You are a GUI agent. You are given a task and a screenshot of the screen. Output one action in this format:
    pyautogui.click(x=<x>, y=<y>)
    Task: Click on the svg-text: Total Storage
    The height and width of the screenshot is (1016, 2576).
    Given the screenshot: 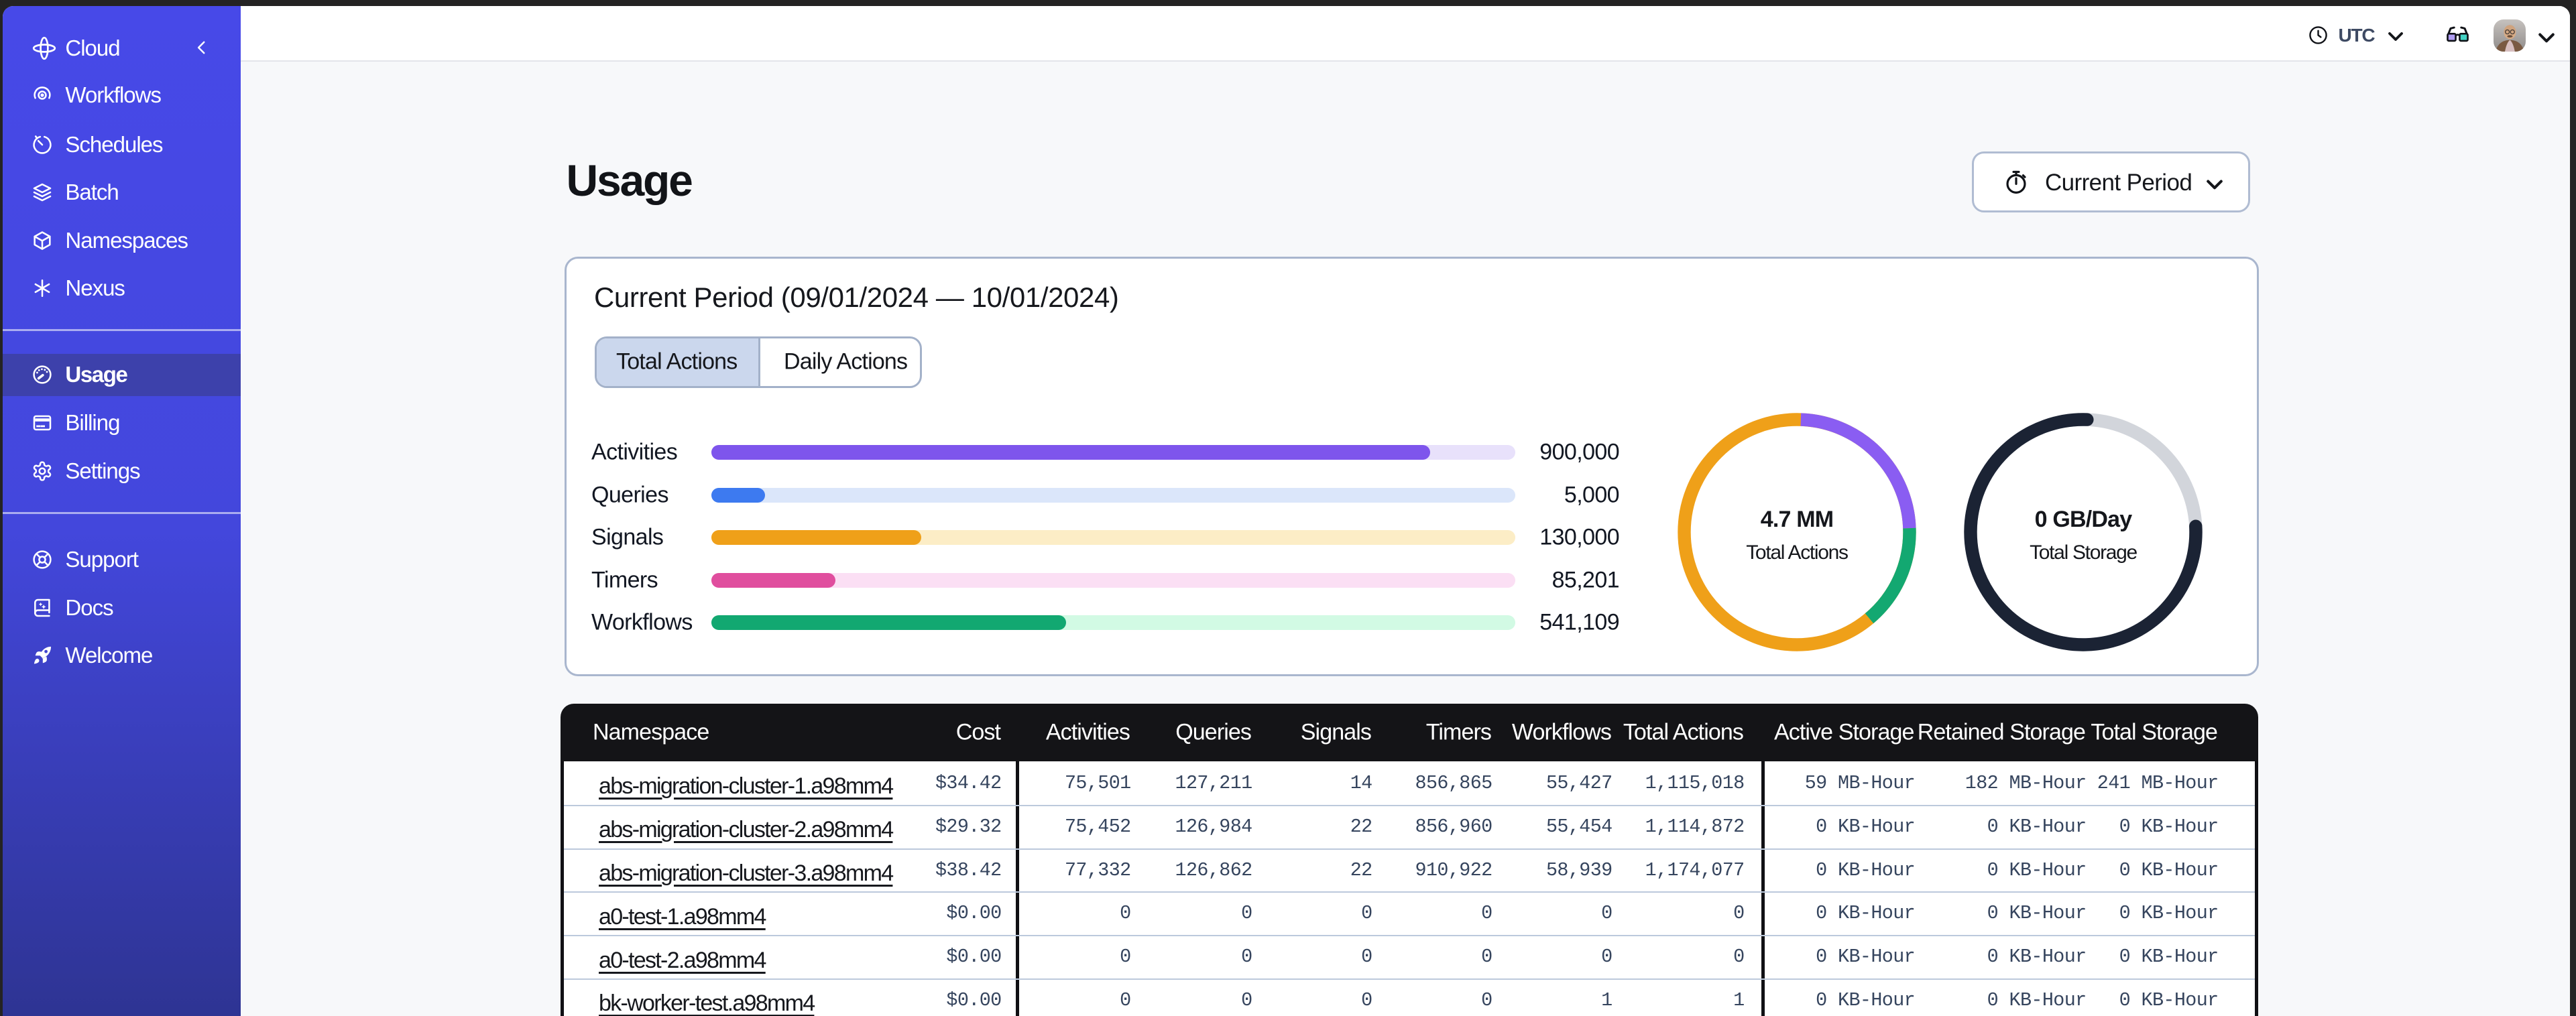 What is the action you would take?
    pyautogui.click(x=2083, y=553)
    